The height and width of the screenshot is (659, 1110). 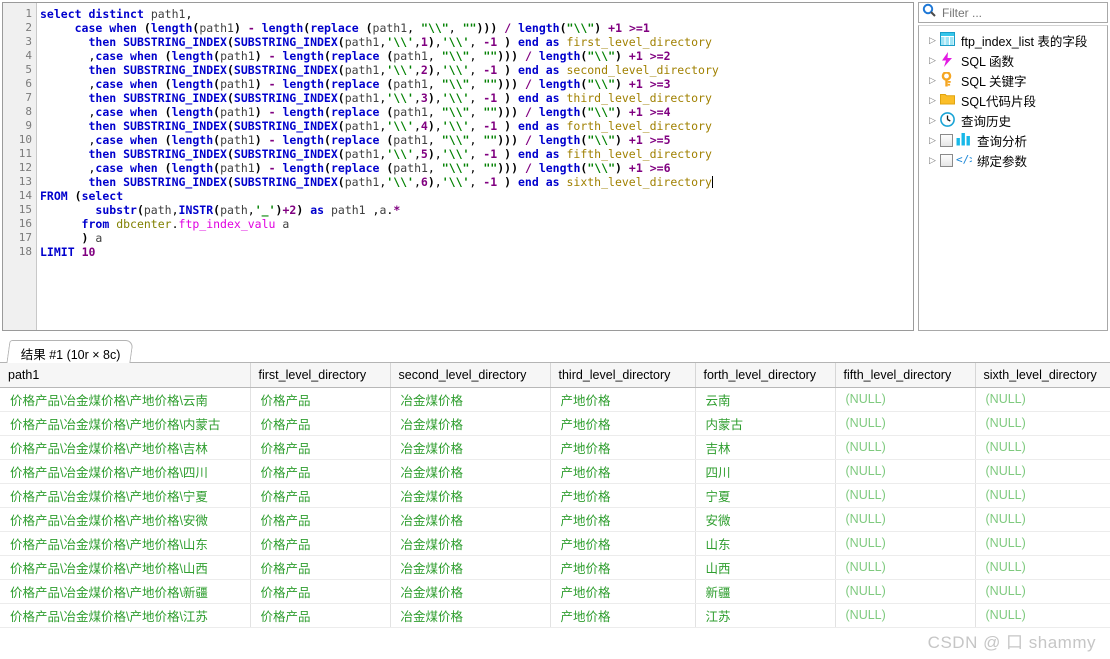 What do you see at coordinates (70, 351) in the screenshot?
I see `tab-result-1: 结果 #1 (10r × 8c)` at bounding box center [70, 351].